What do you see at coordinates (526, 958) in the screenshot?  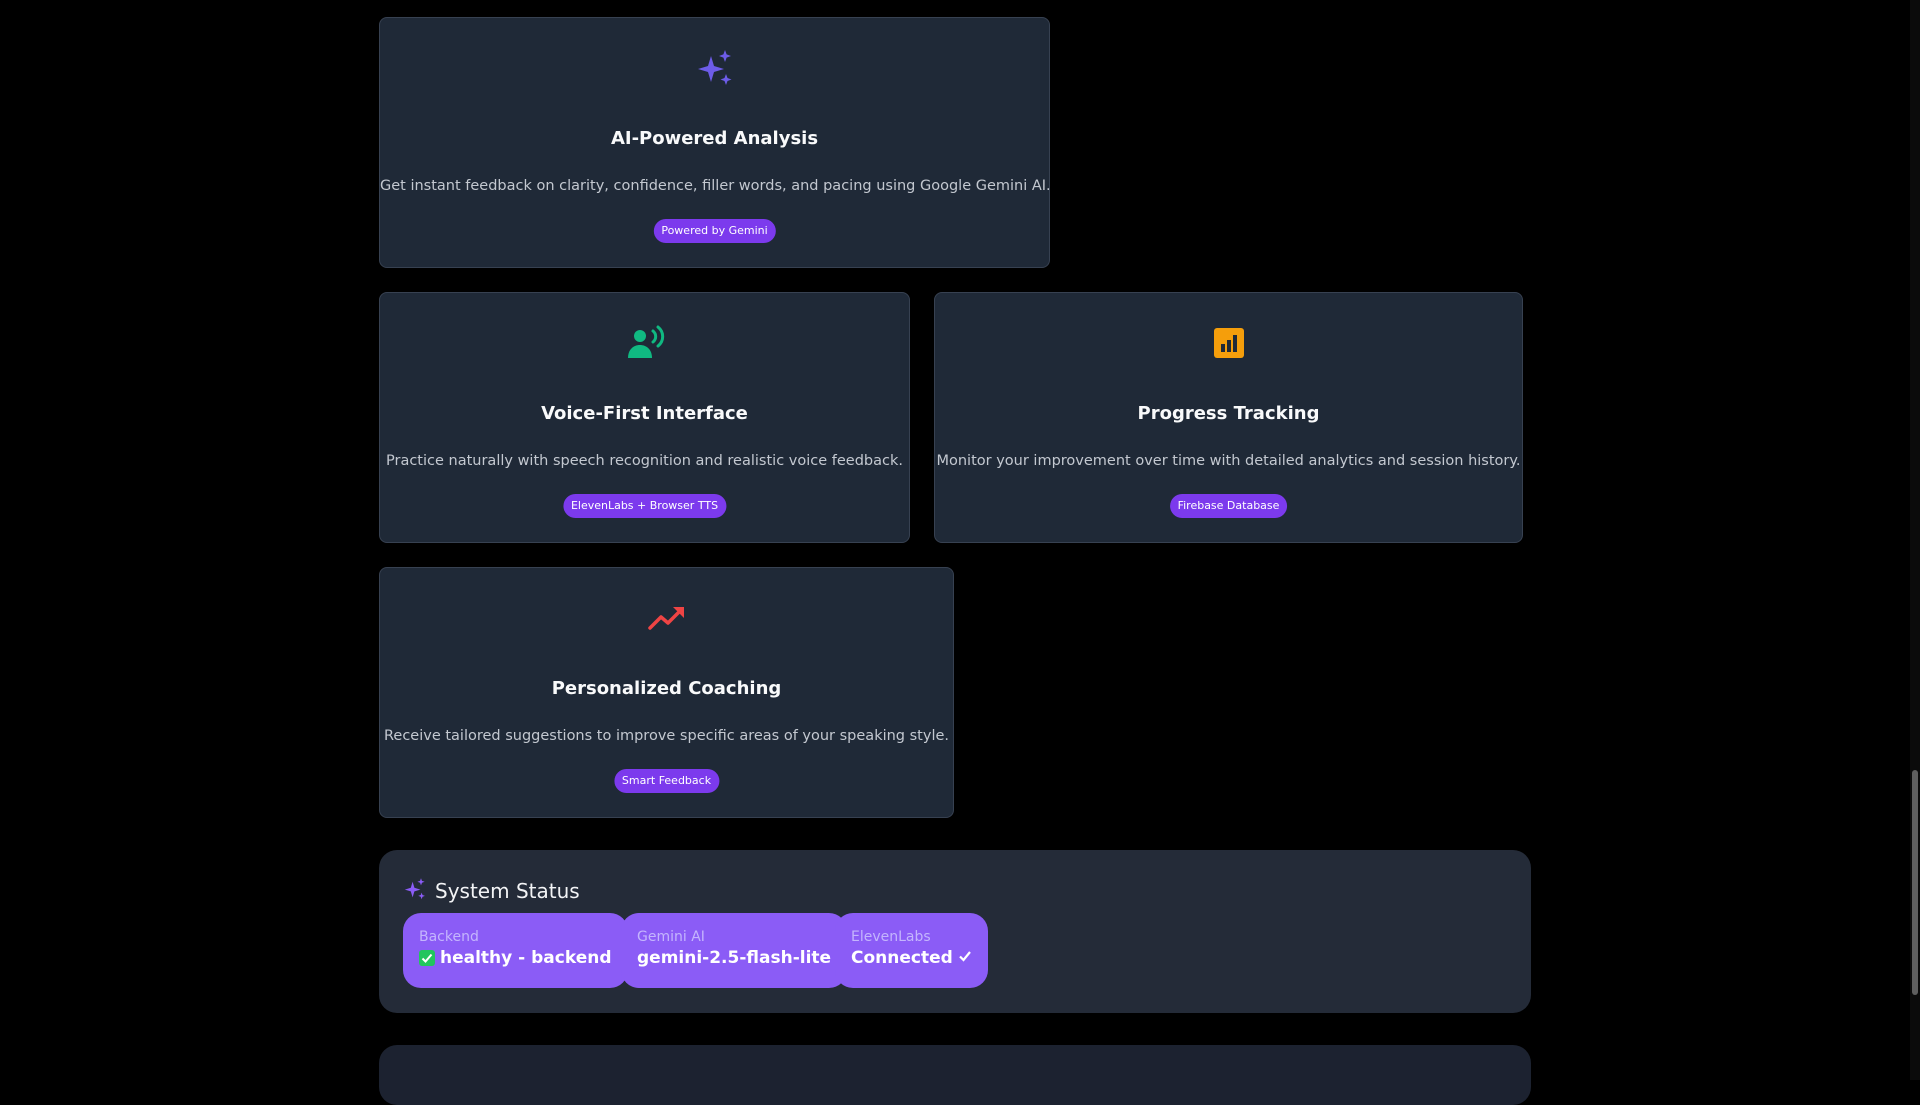 I see `status-value: healthy - backend` at bounding box center [526, 958].